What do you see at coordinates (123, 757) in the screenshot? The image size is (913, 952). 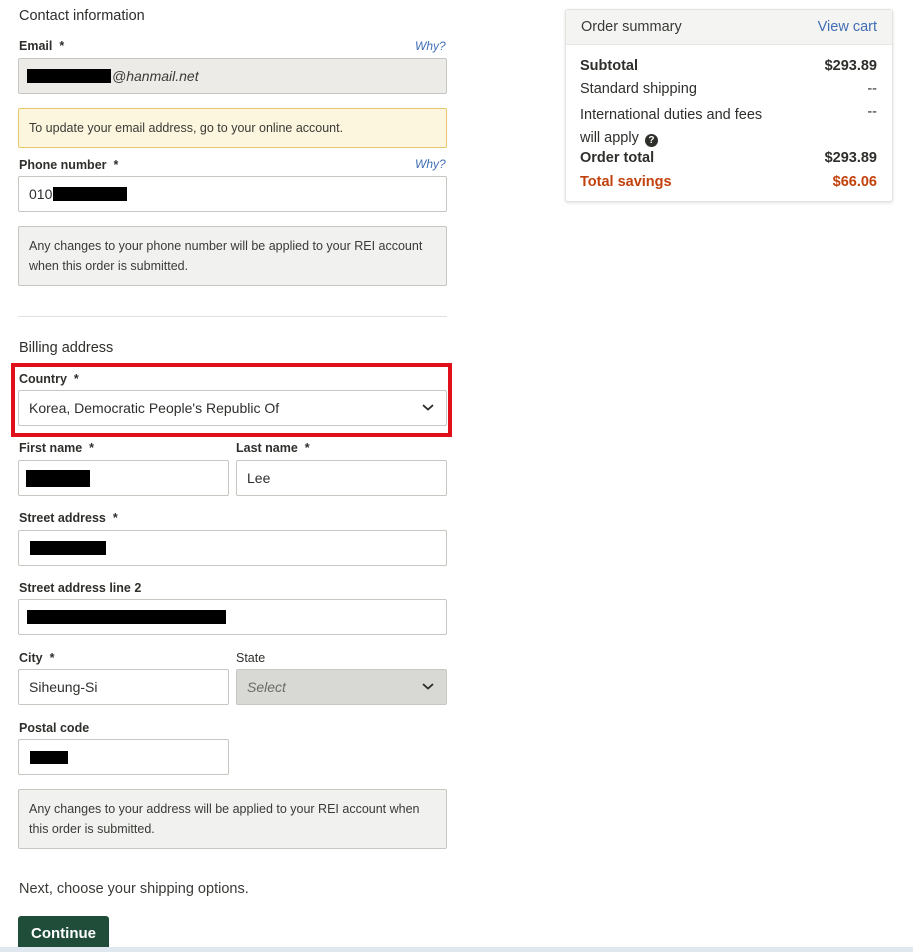 I see `postal-code-field` at bounding box center [123, 757].